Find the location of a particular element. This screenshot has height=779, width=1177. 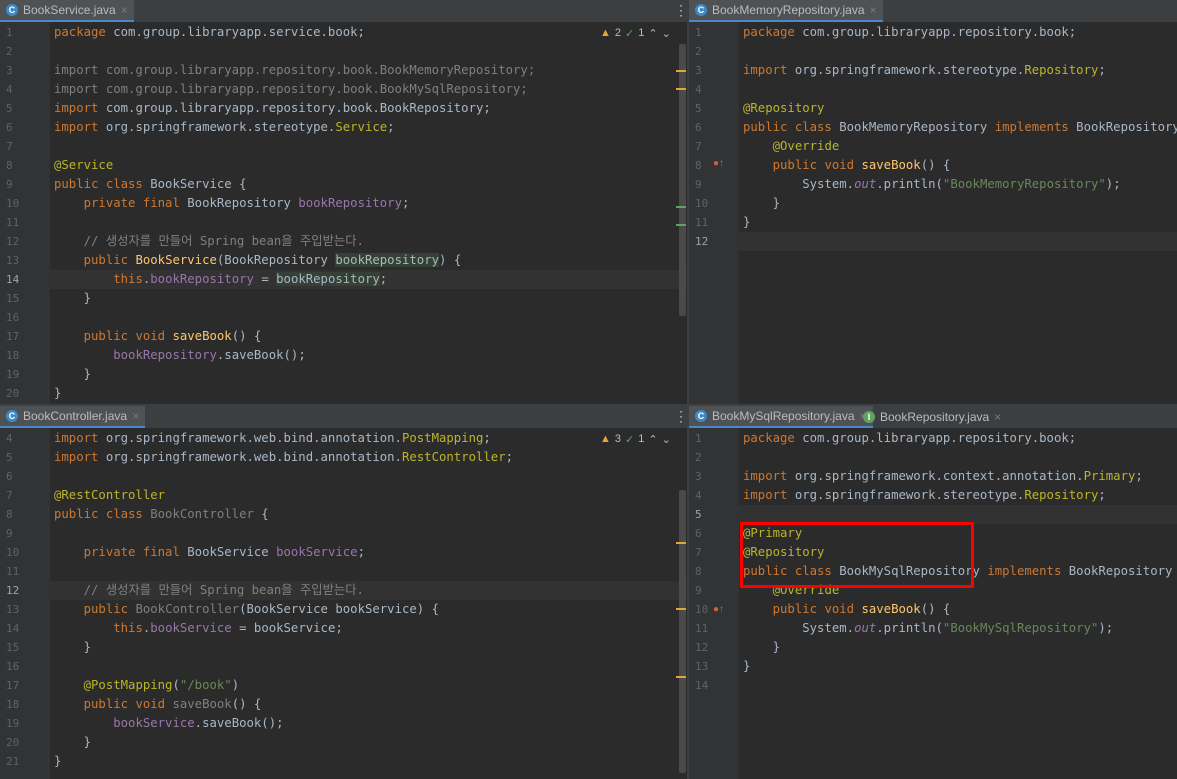

tab-book-service: C BookService.java × is located at coordinates (67, 11).